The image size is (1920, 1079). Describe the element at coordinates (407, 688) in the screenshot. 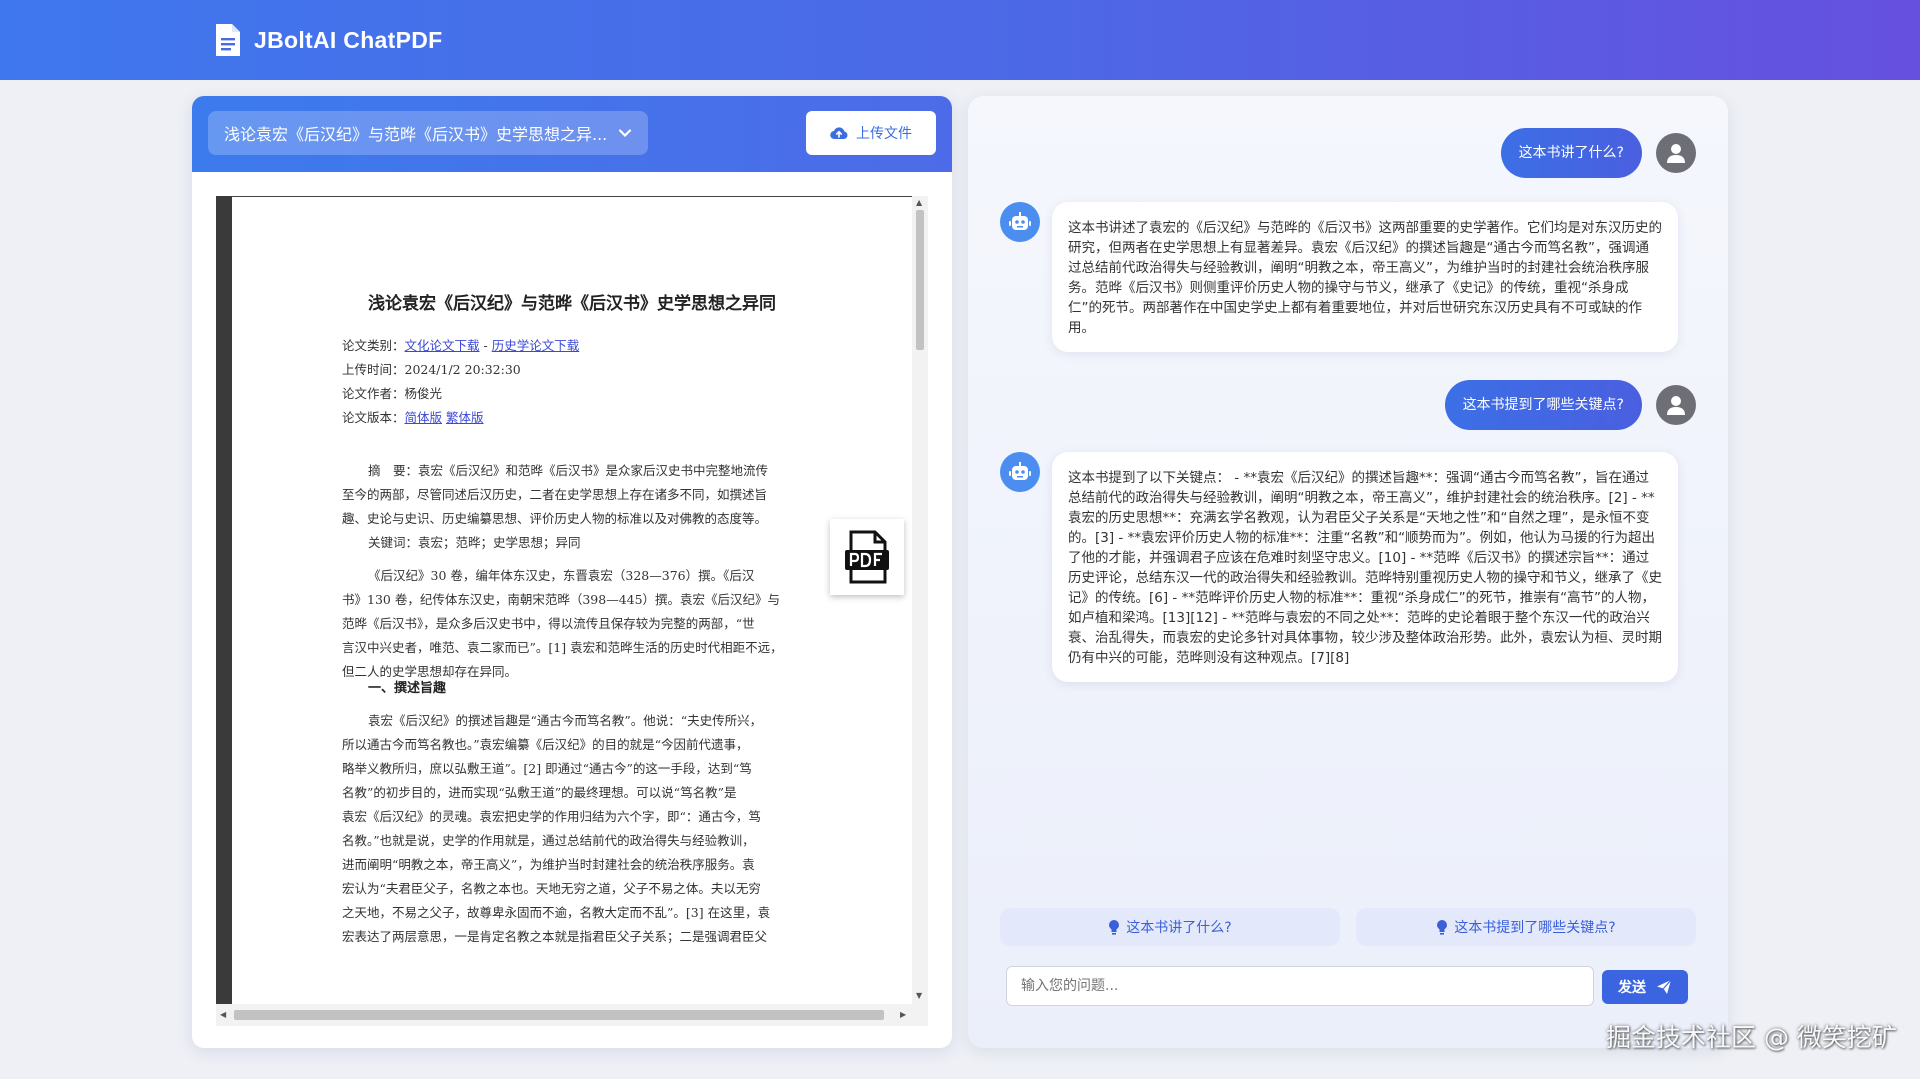

I see `pdf-section-heading: 一、撰述旨趣` at that location.